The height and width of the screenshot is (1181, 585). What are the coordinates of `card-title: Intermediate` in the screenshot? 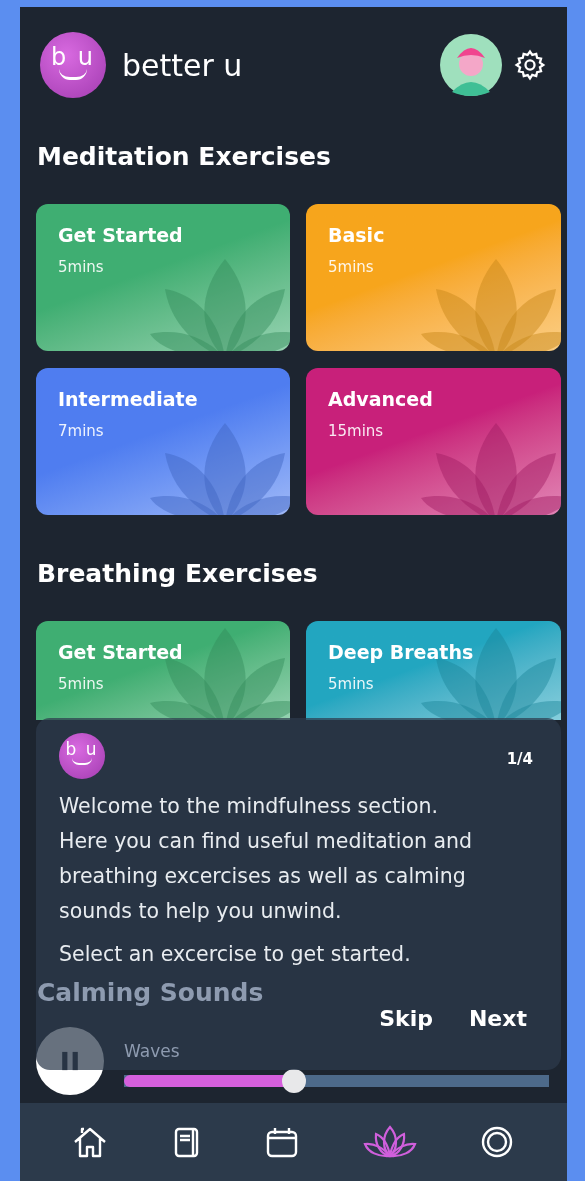 It's located at (128, 399).